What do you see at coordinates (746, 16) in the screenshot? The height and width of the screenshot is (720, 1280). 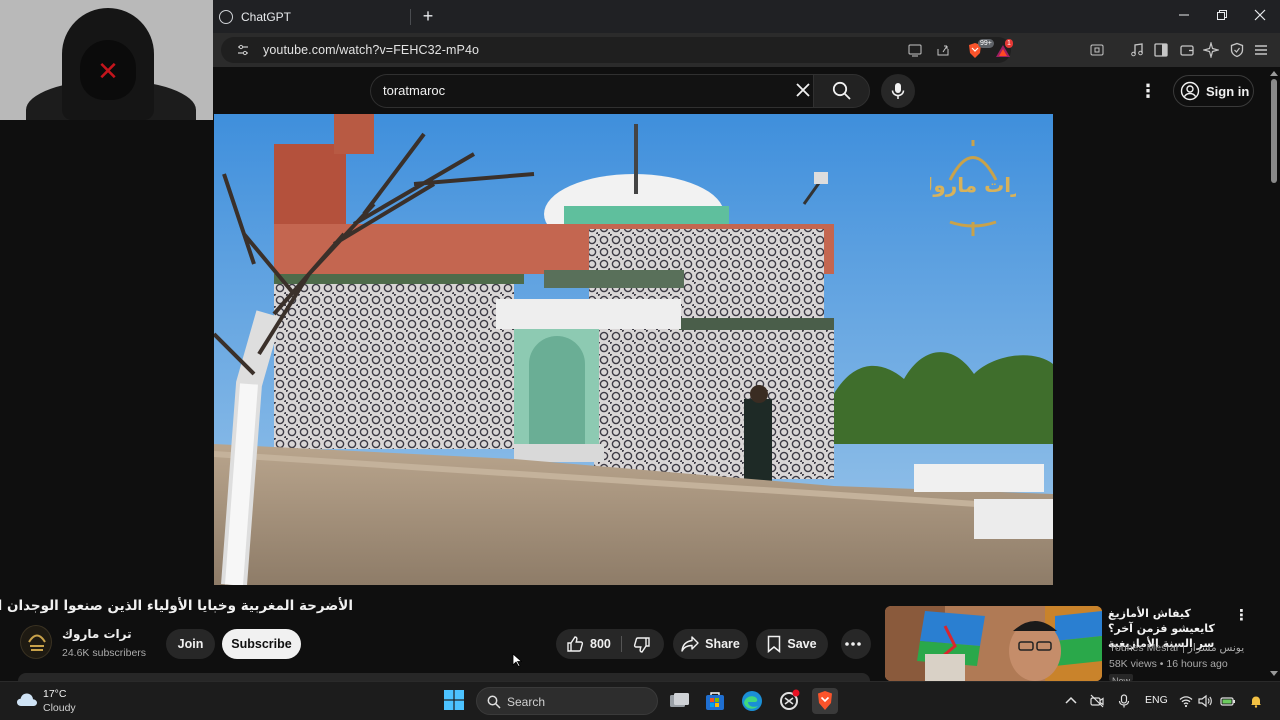 I see `browser-titlebar: ChatGPT +` at bounding box center [746, 16].